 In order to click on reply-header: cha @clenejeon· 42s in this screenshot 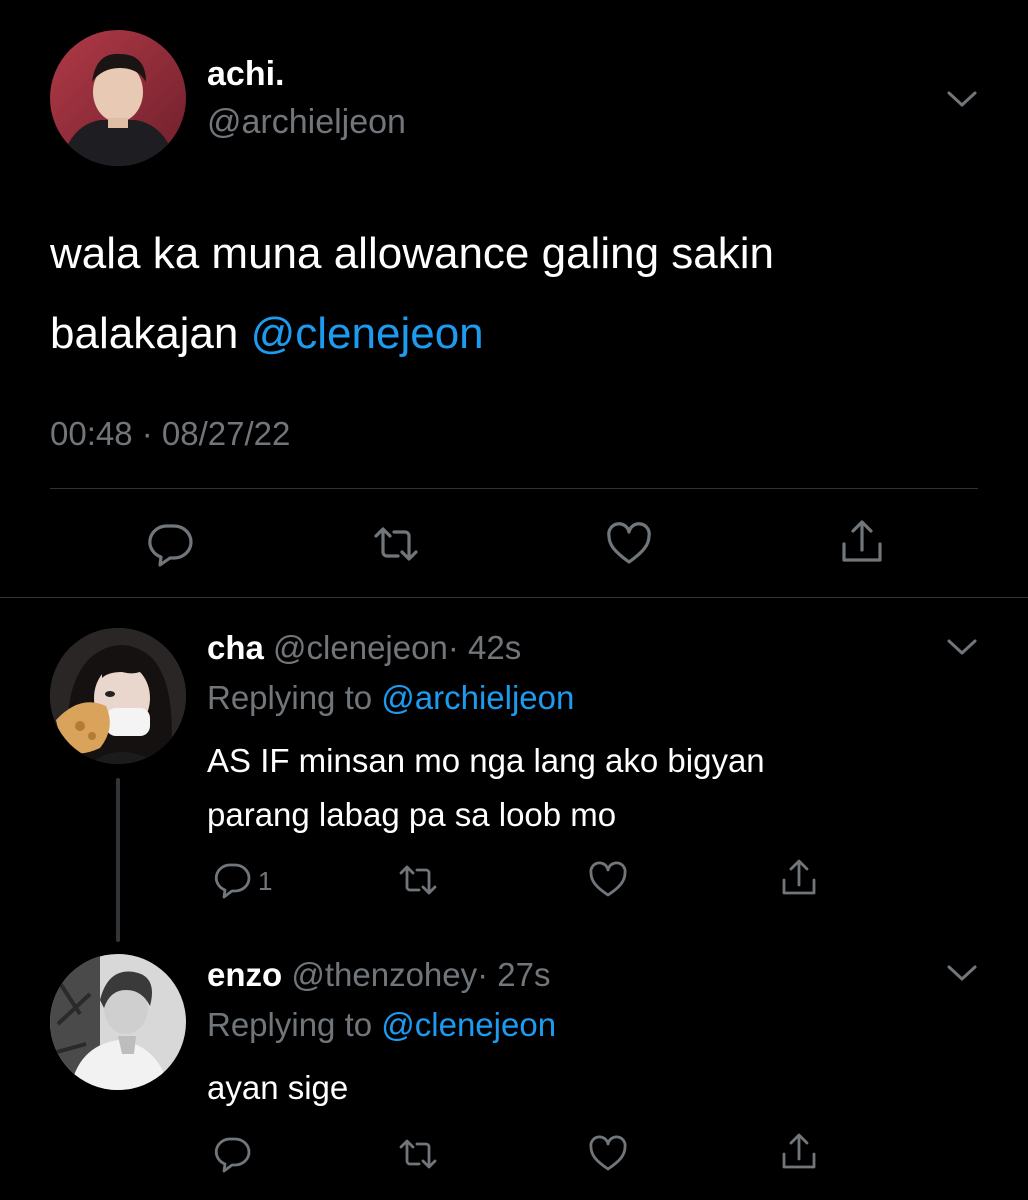, I will do `click(364, 648)`.